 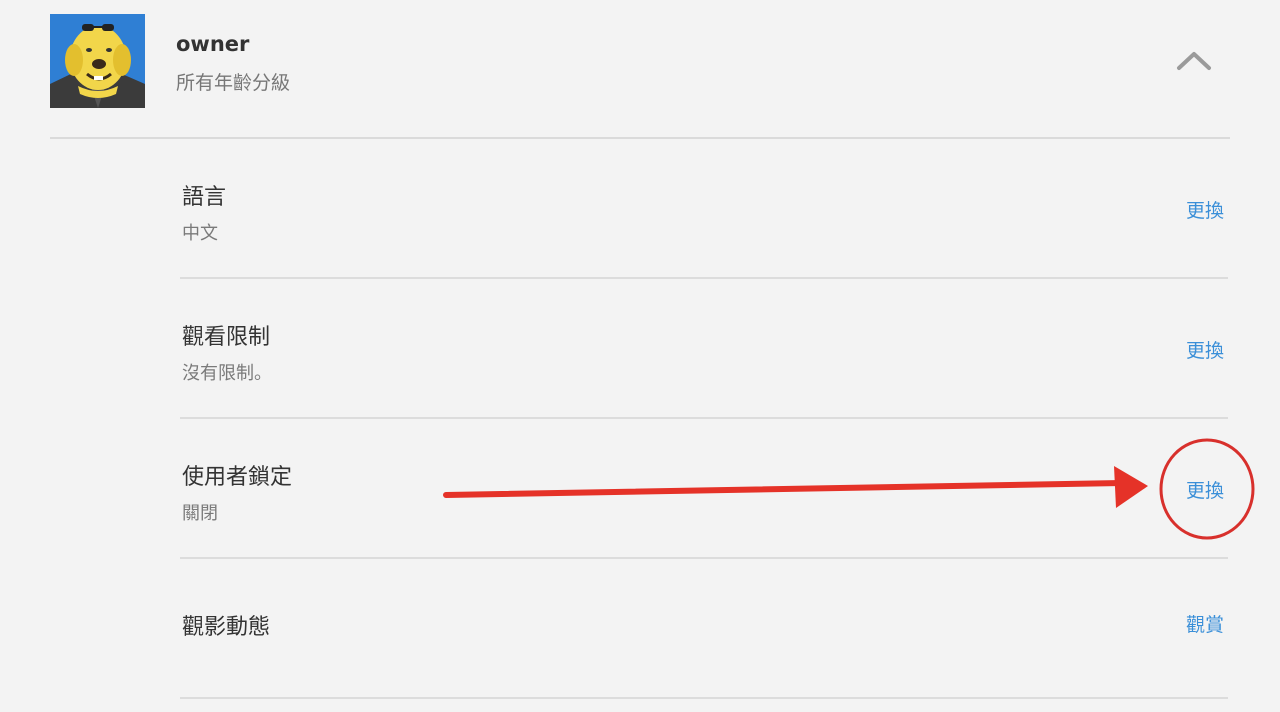 What do you see at coordinates (233, 83) in the screenshot?
I see `profile-maturity-rating: 所有年齡分級` at bounding box center [233, 83].